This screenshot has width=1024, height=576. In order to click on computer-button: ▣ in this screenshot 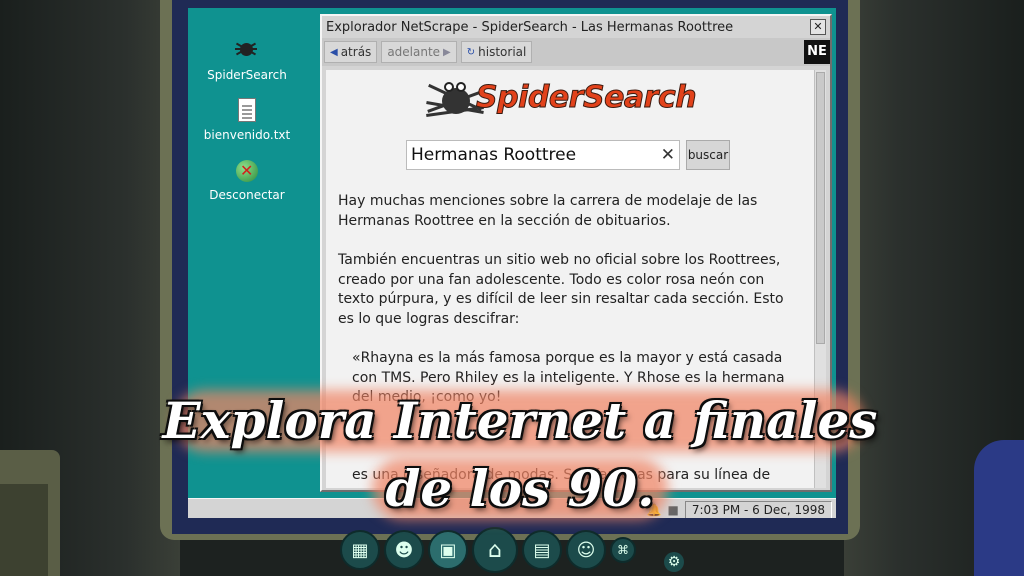, I will do `click(448, 550)`.